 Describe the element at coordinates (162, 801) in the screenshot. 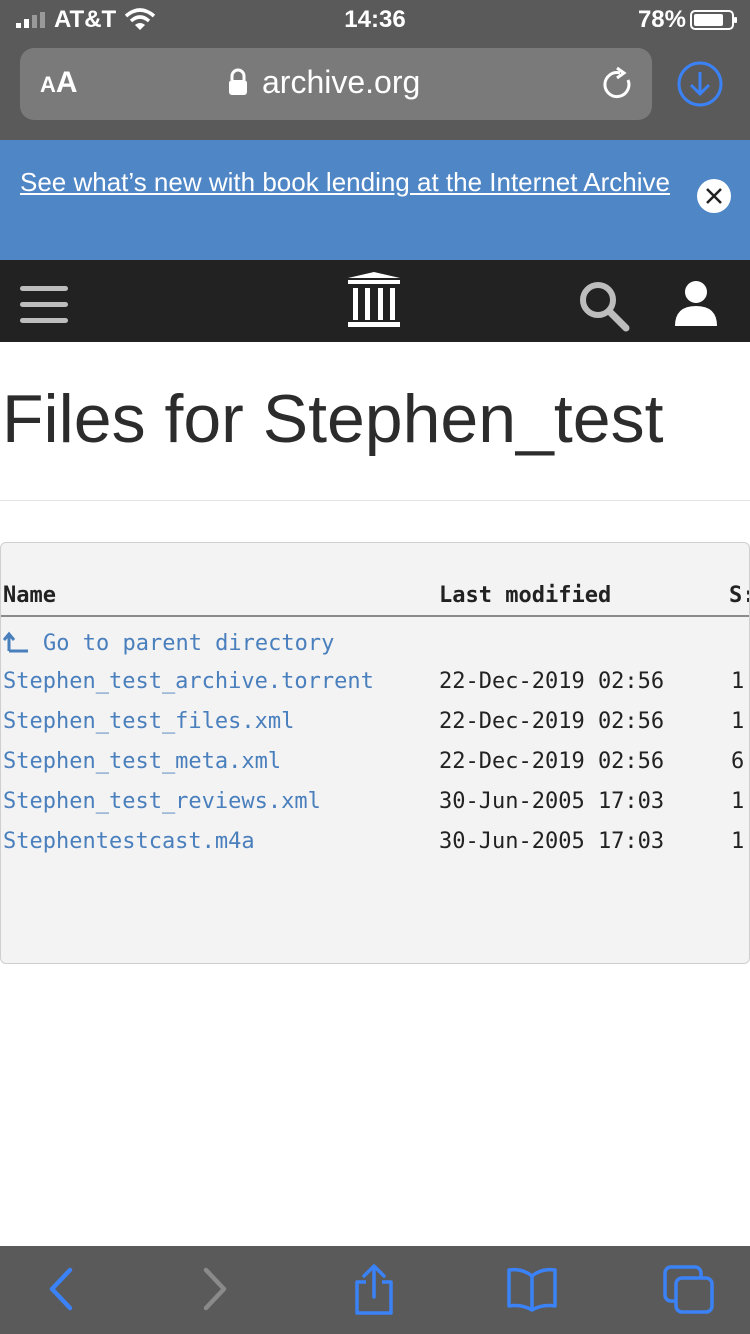

I see `file-link: Stephen_test_reviews.xml` at that location.